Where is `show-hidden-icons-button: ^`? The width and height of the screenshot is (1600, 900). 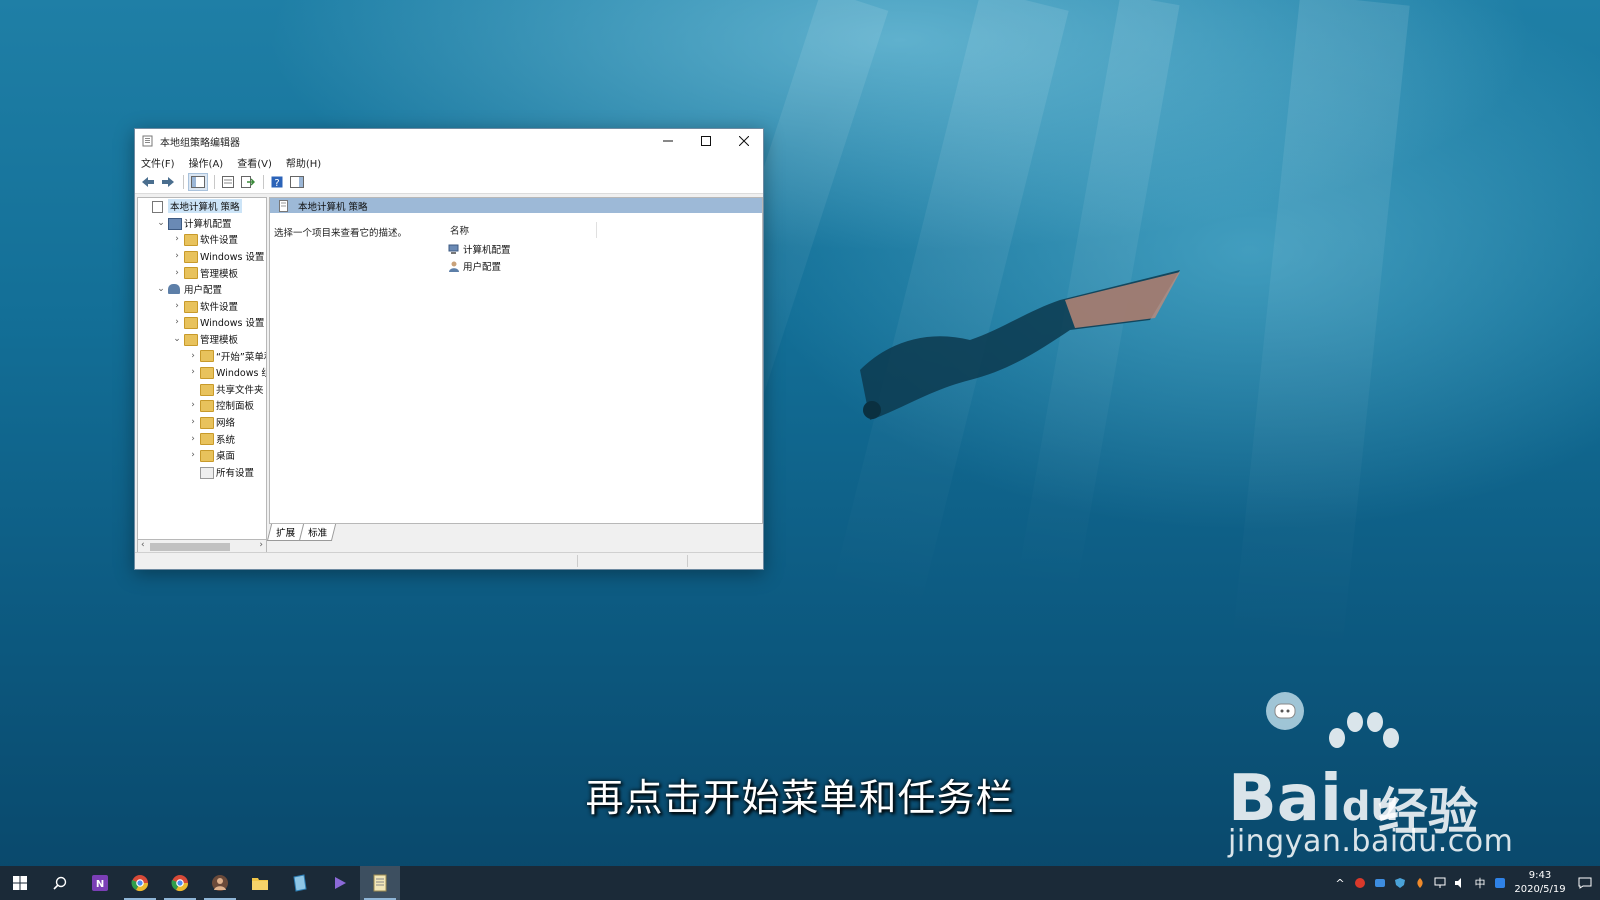
show-hidden-icons-button: ^ is located at coordinates (1340, 883).